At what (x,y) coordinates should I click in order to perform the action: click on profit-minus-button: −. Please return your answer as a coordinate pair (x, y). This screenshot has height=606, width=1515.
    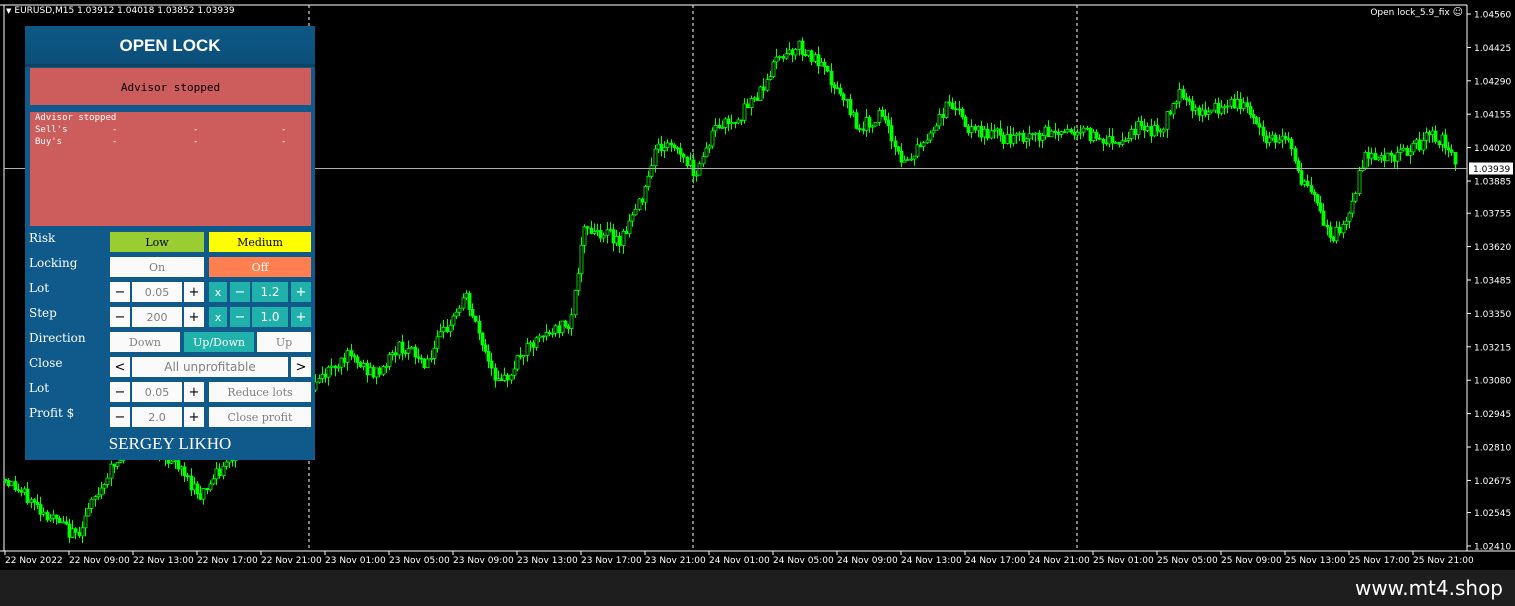
    Looking at the image, I should click on (120, 417).